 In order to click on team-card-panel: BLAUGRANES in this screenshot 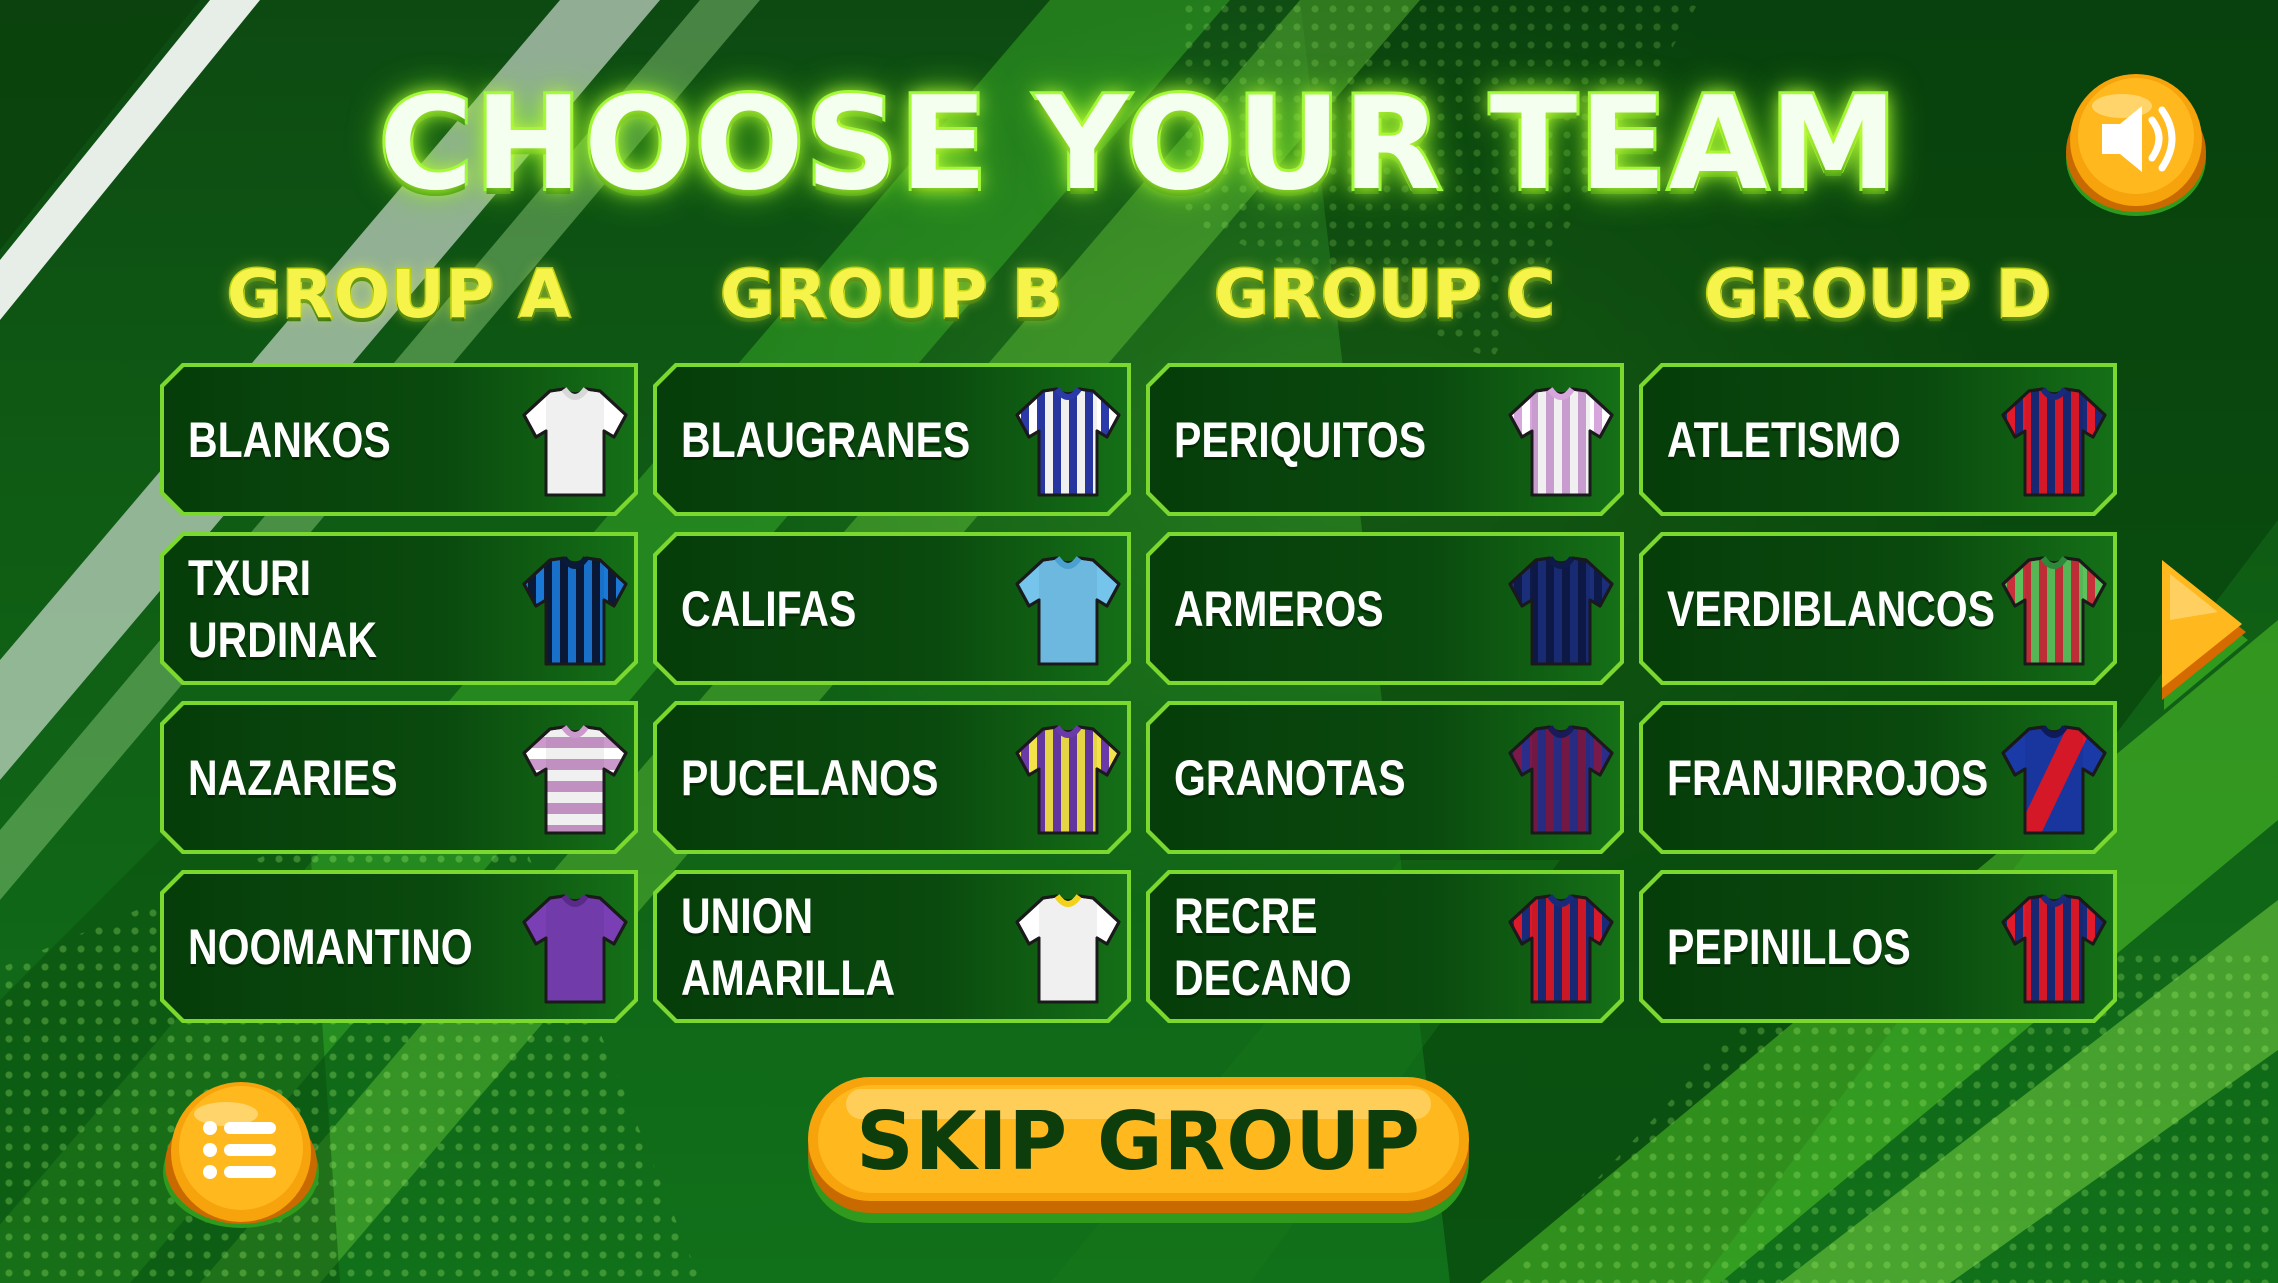, I will do `click(892, 439)`.